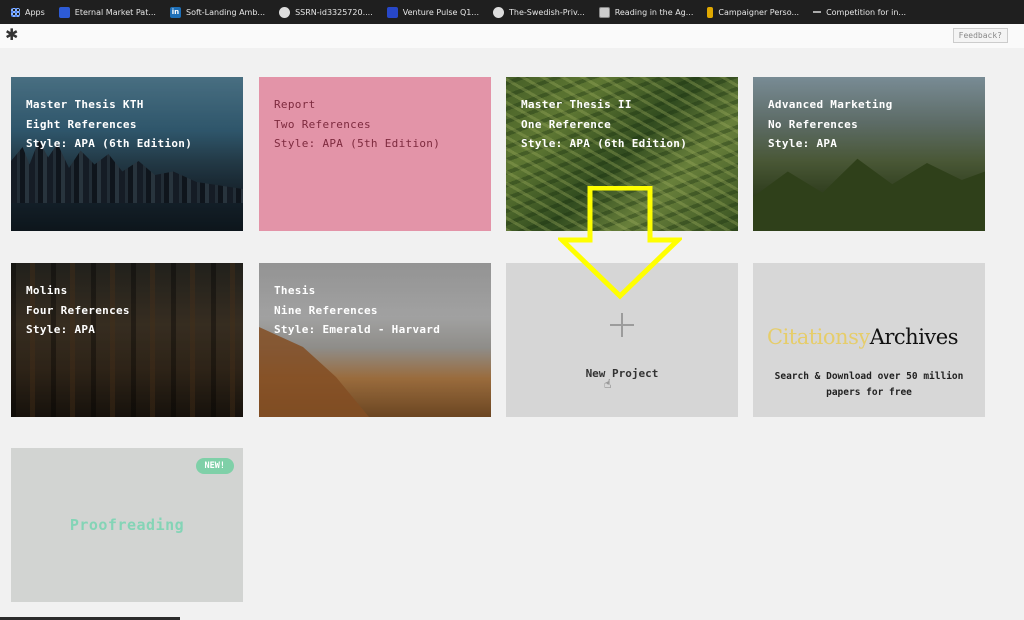  What do you see at coordinates (710, 12) in the screenshot?
I see `bookmark-icon` at bounding box center [710, 12].